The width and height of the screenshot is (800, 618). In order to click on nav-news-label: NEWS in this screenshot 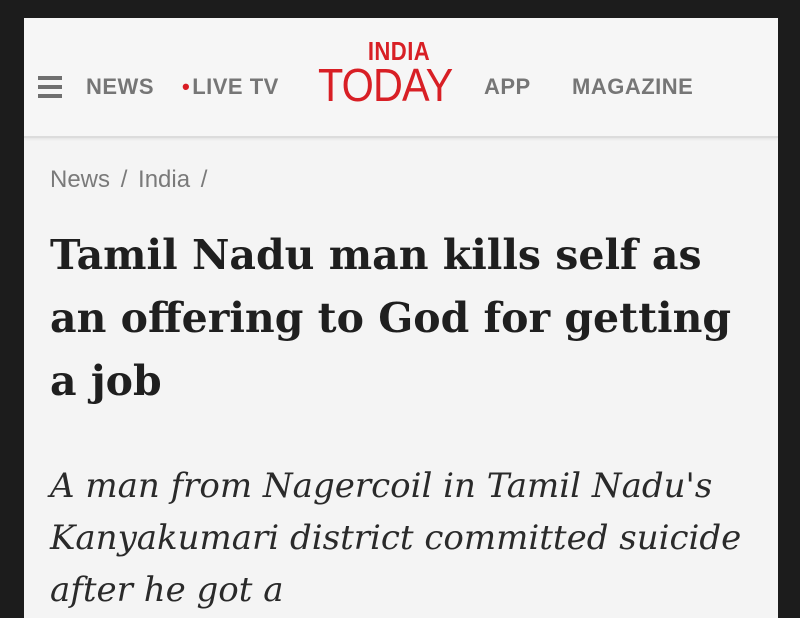, I will do `click(120, 86)`.